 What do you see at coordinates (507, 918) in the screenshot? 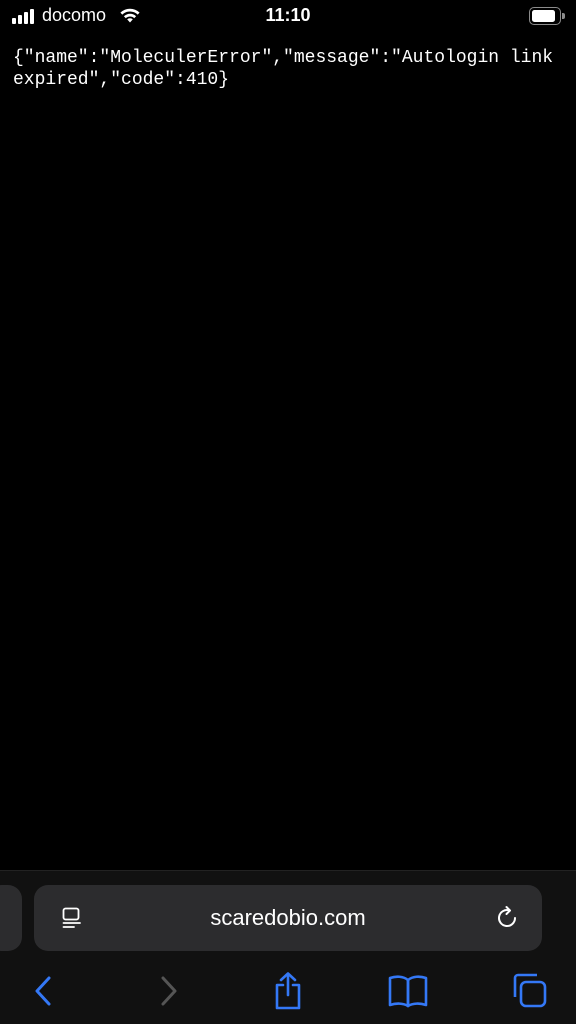
I see `reload-icon` at bounding box center [507, 918].